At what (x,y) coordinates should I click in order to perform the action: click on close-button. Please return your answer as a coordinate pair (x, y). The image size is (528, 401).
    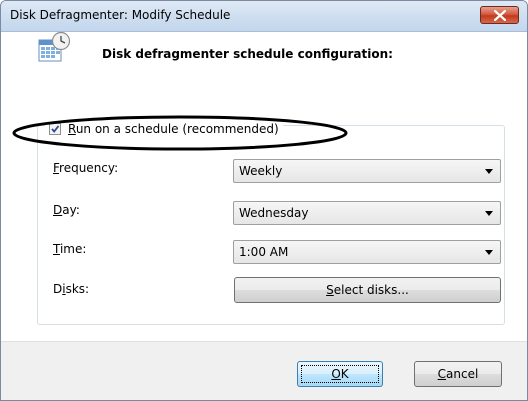
    Looking at the image, I should click on (499, 15).